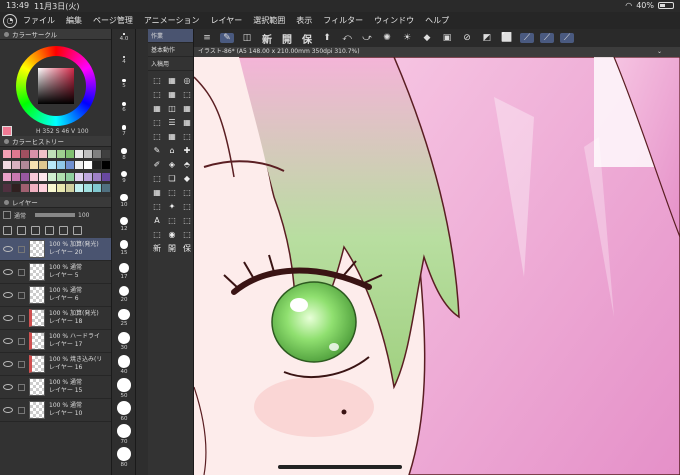 The width and height of the screenshot is (680, 475). Describe the element at coordinates (227, 20) in the screenshot. I see `menu-item: レイヤー` at that location.